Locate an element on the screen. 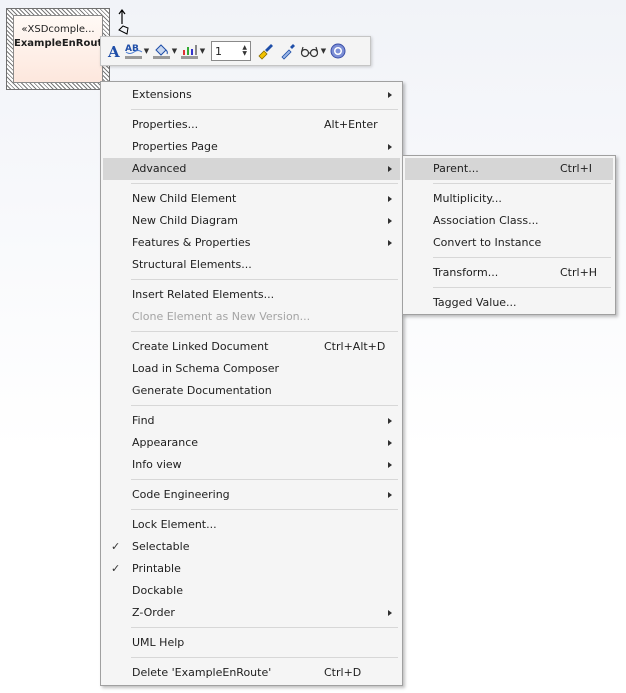 The image size is (626, 693). menu-item-printable: ✓ Printable is located at coordinates (251, 569).